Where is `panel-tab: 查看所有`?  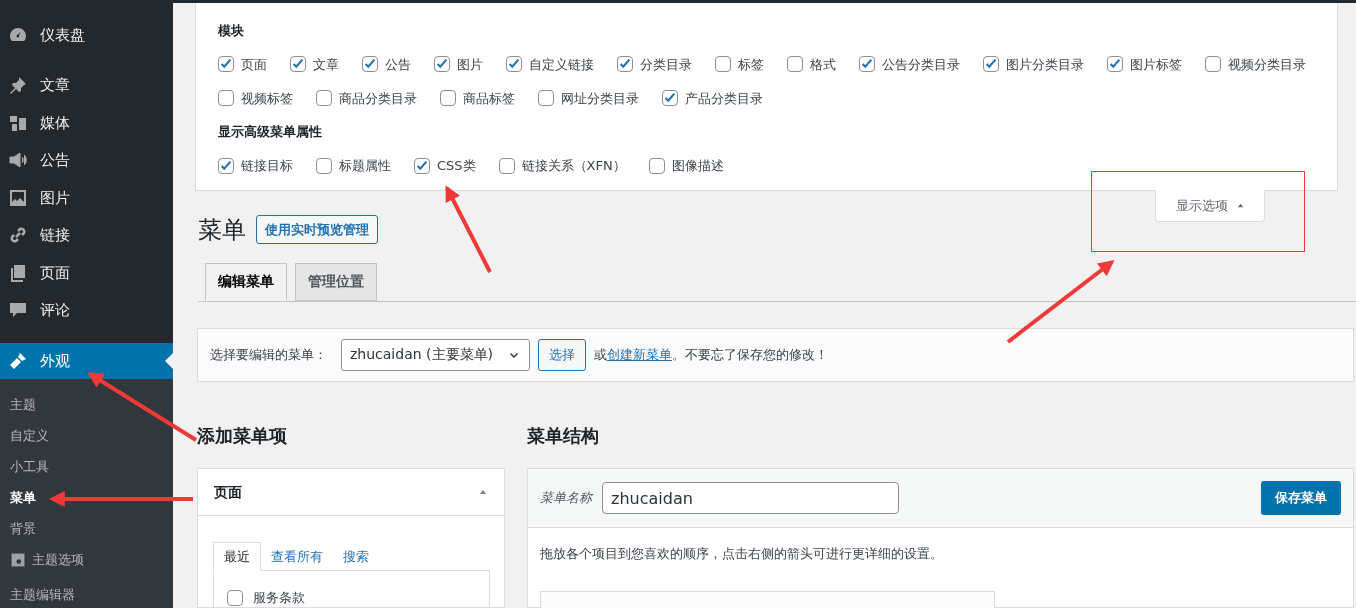
panel-tab: 查看所有 is located at coordinates (297, 556).